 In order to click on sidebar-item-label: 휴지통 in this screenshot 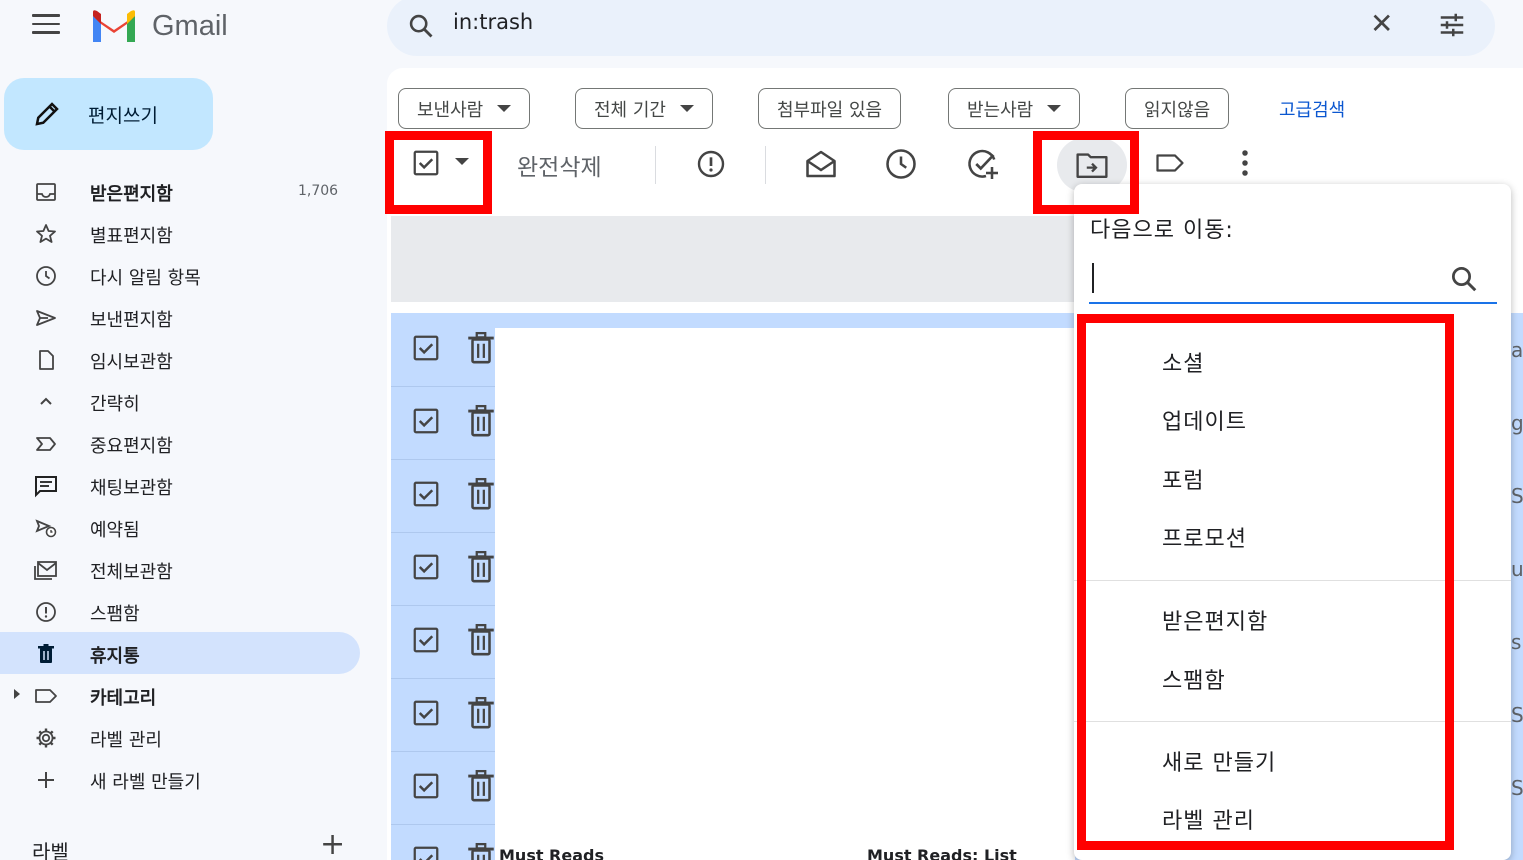, I will do `click(115, 656)`.